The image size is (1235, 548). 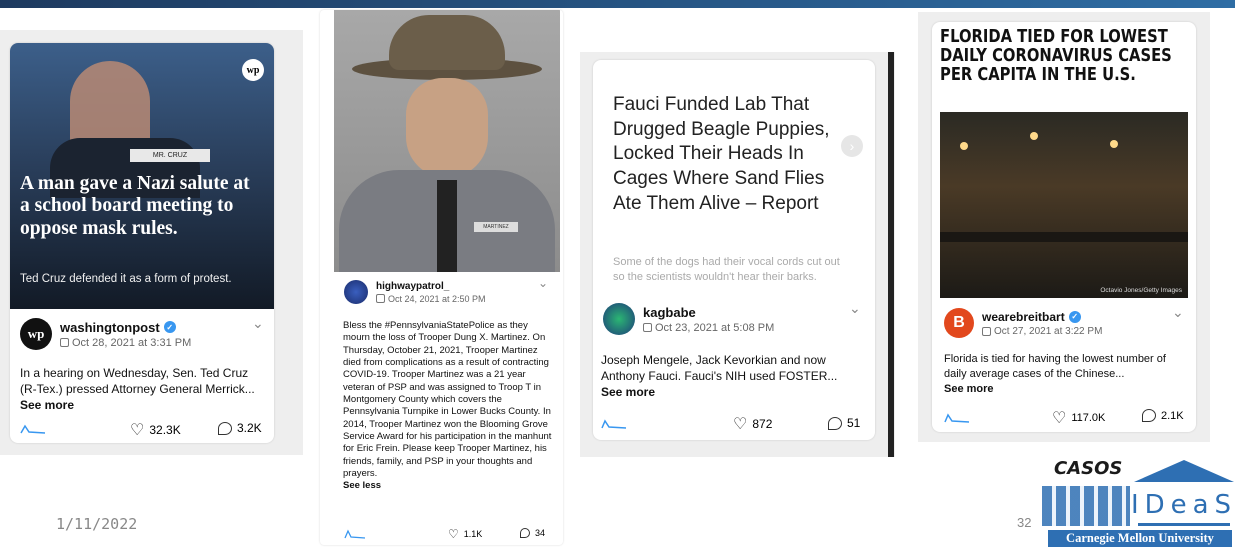 What do you see at coordinates (110, 327) in the screenshot?
I see `username-text: washingtonpost` at bounding box center [110, 327].